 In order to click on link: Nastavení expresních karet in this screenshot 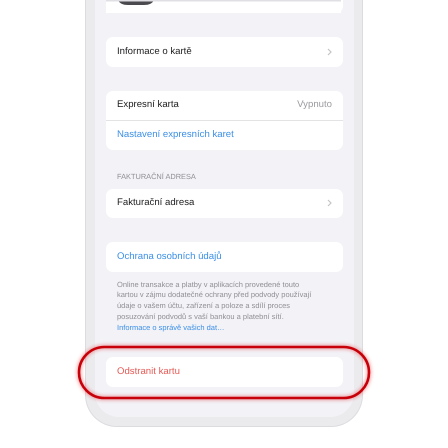, I will do `click(175, 135)`.